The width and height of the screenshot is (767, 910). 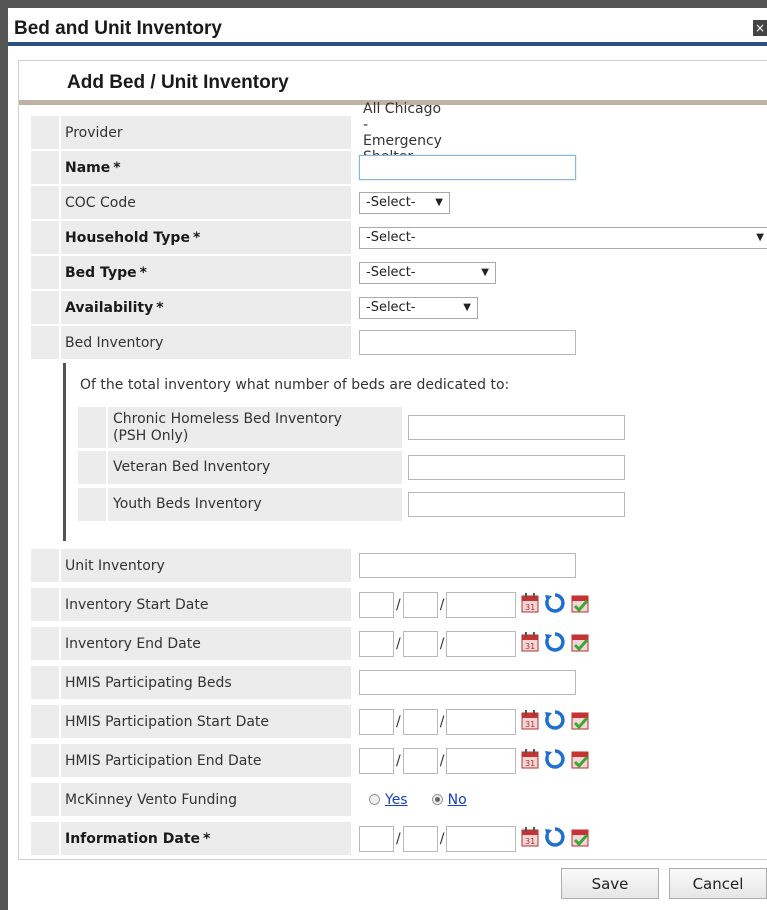 What do you see at coordinates (88, 167) in the screenshot?
I see `name-label-text: Name` at bounding box center [88, 167].